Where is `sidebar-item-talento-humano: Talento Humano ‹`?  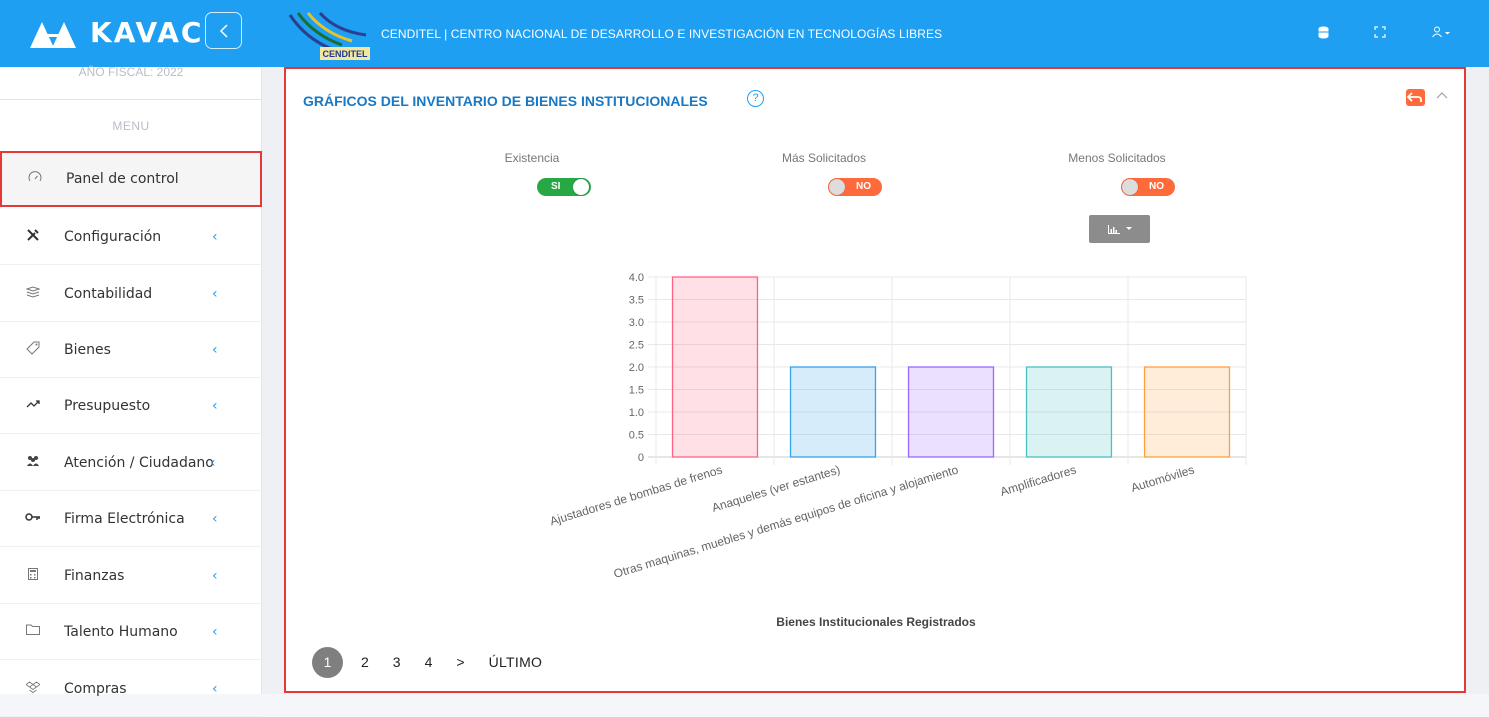
sidebar-item-talento-humano: Talento Humano ‹ is located at coordinates (131, 632).